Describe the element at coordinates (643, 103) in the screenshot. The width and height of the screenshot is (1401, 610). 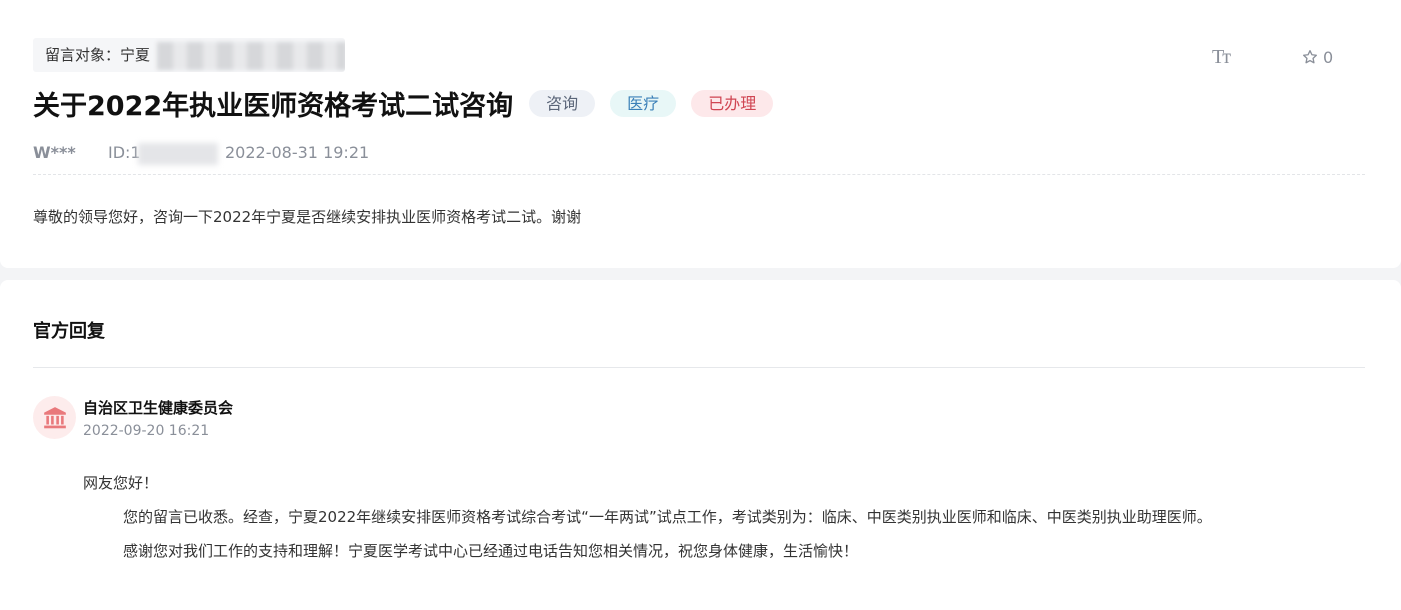
I see `tag-medical: 医疗` at that location.